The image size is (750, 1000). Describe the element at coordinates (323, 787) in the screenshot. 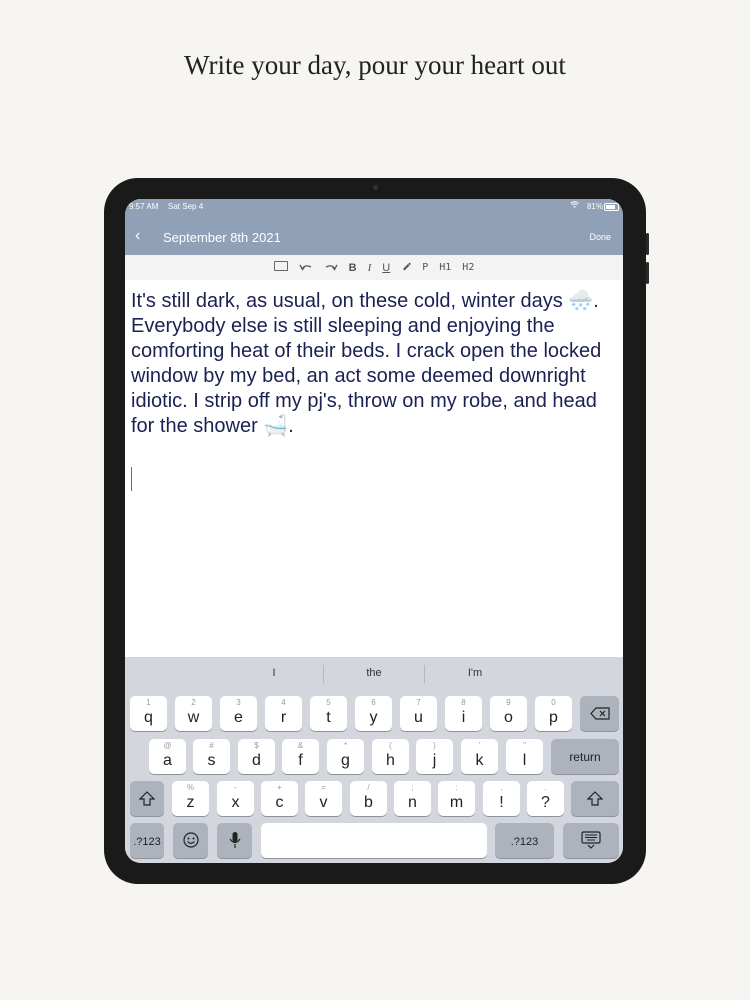

I see `key-hint: =` at that location.